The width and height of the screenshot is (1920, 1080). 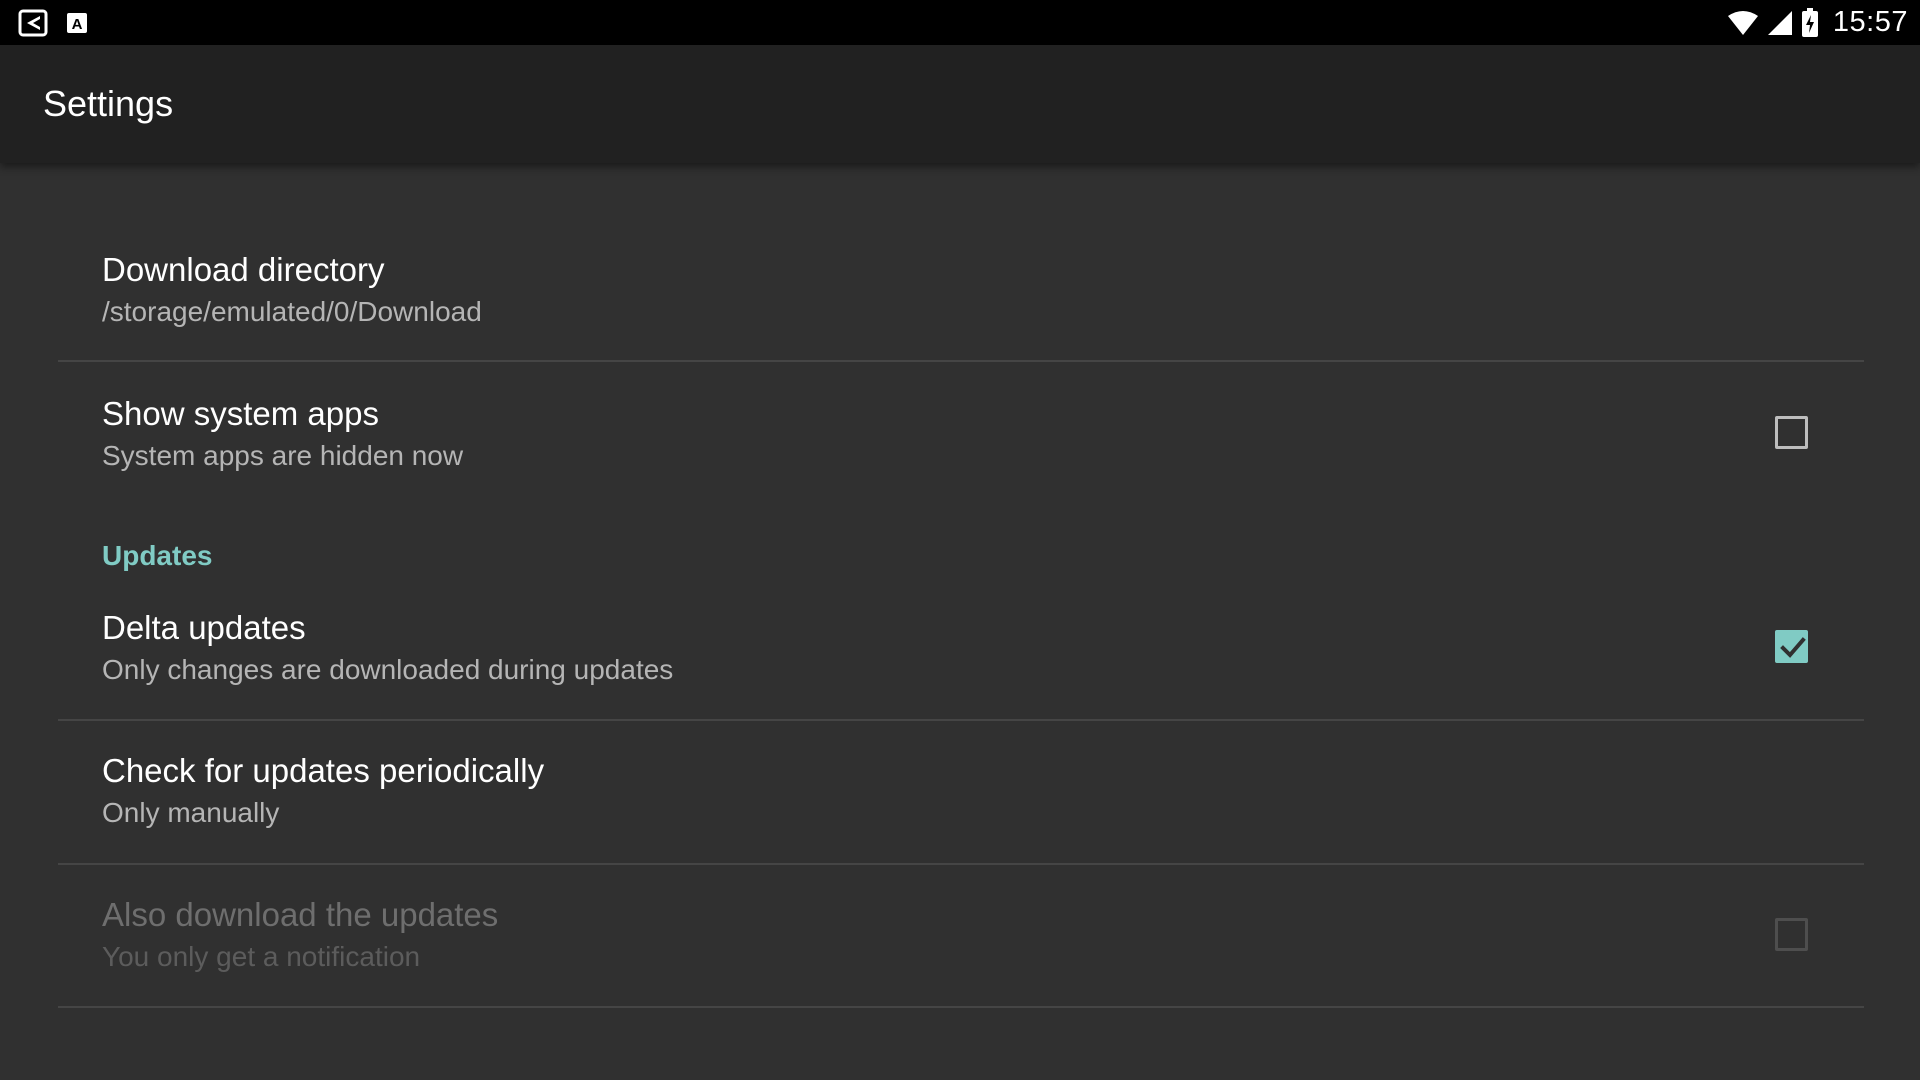 I want to click on category-updates: Updates, so click(x=157, y=555).